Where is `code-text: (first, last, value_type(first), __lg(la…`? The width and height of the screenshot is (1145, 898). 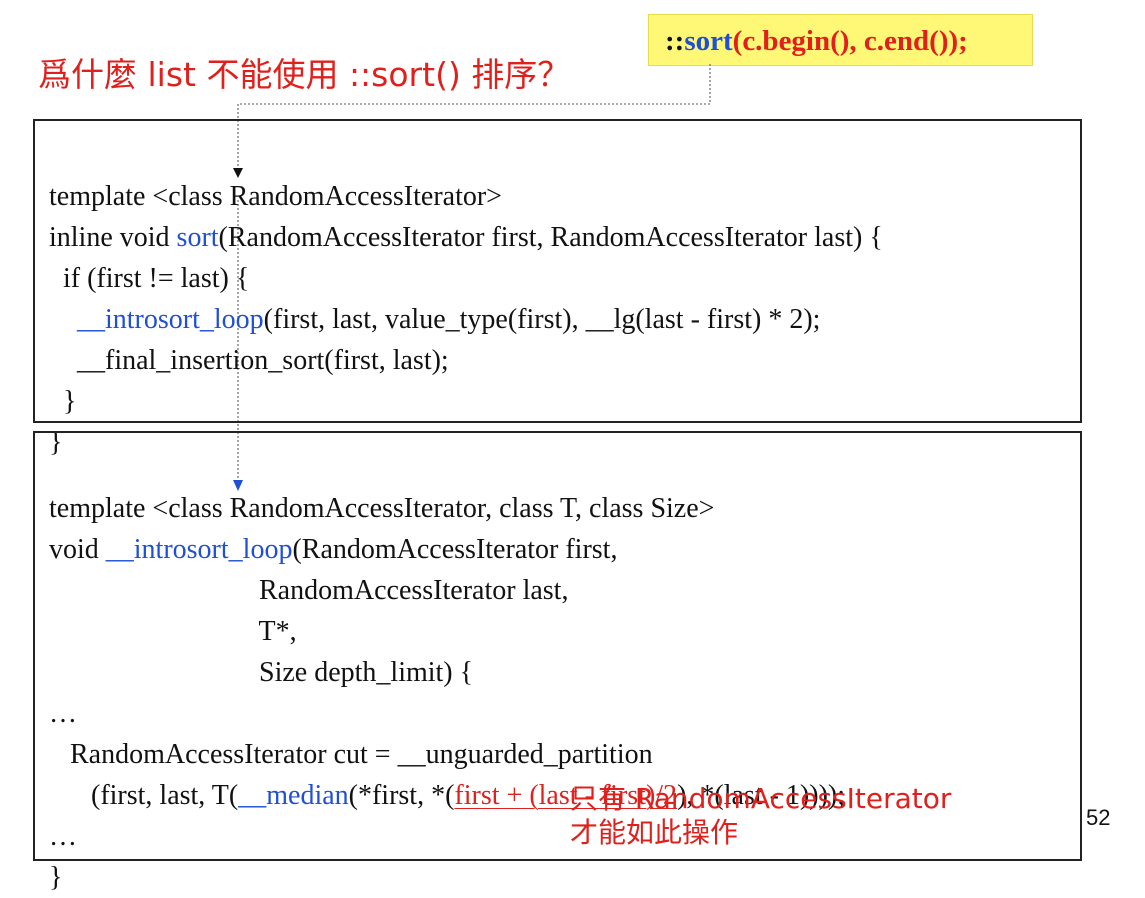
code-text: (first, last, value_type(first), __lg(la… is located at coordinates (542, 319).